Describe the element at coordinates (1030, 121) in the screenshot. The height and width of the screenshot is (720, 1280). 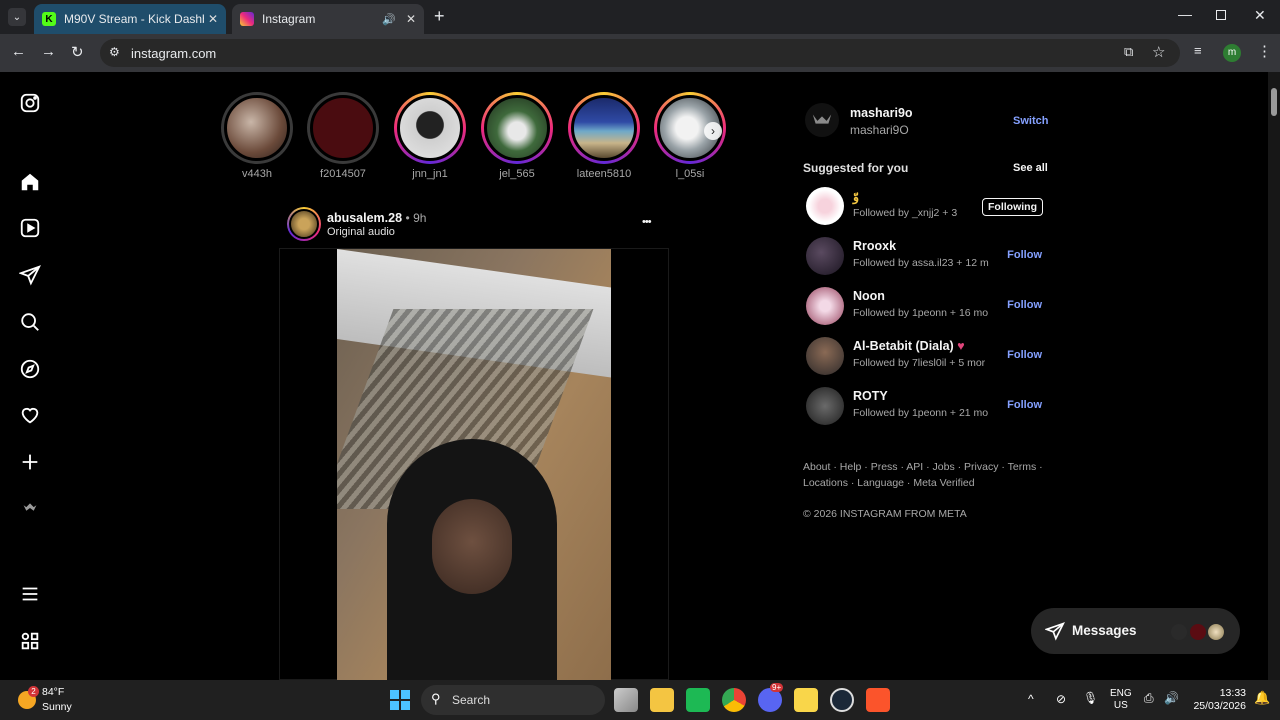
I see `switch-account-button: Switch` at that location.